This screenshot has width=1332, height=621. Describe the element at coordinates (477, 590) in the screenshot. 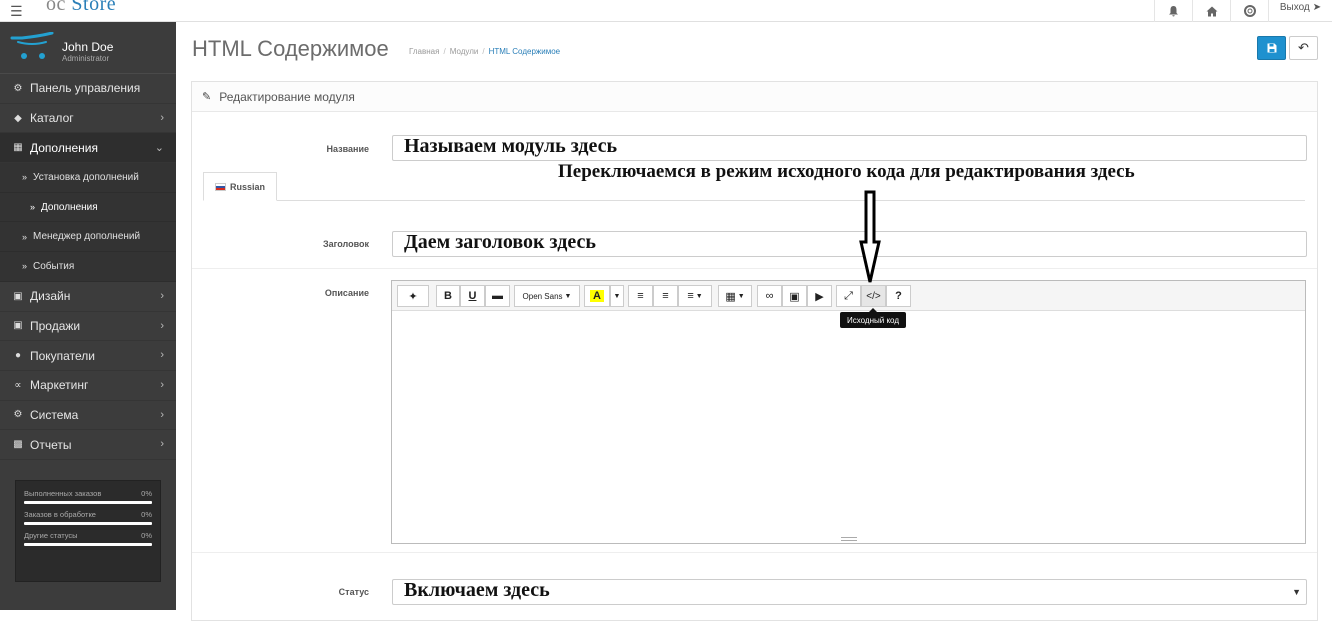

I see `annotation-status-hint: Включаем здесь` at that location.